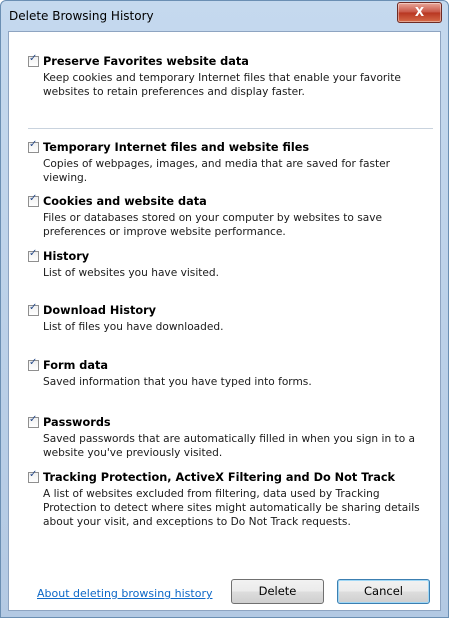 The height and width of the screenshot is (620, 451). What do you see at coordinates (76, 365) in the screenshot?
I see `option-title: Form data` at bounding box center [76, 365].